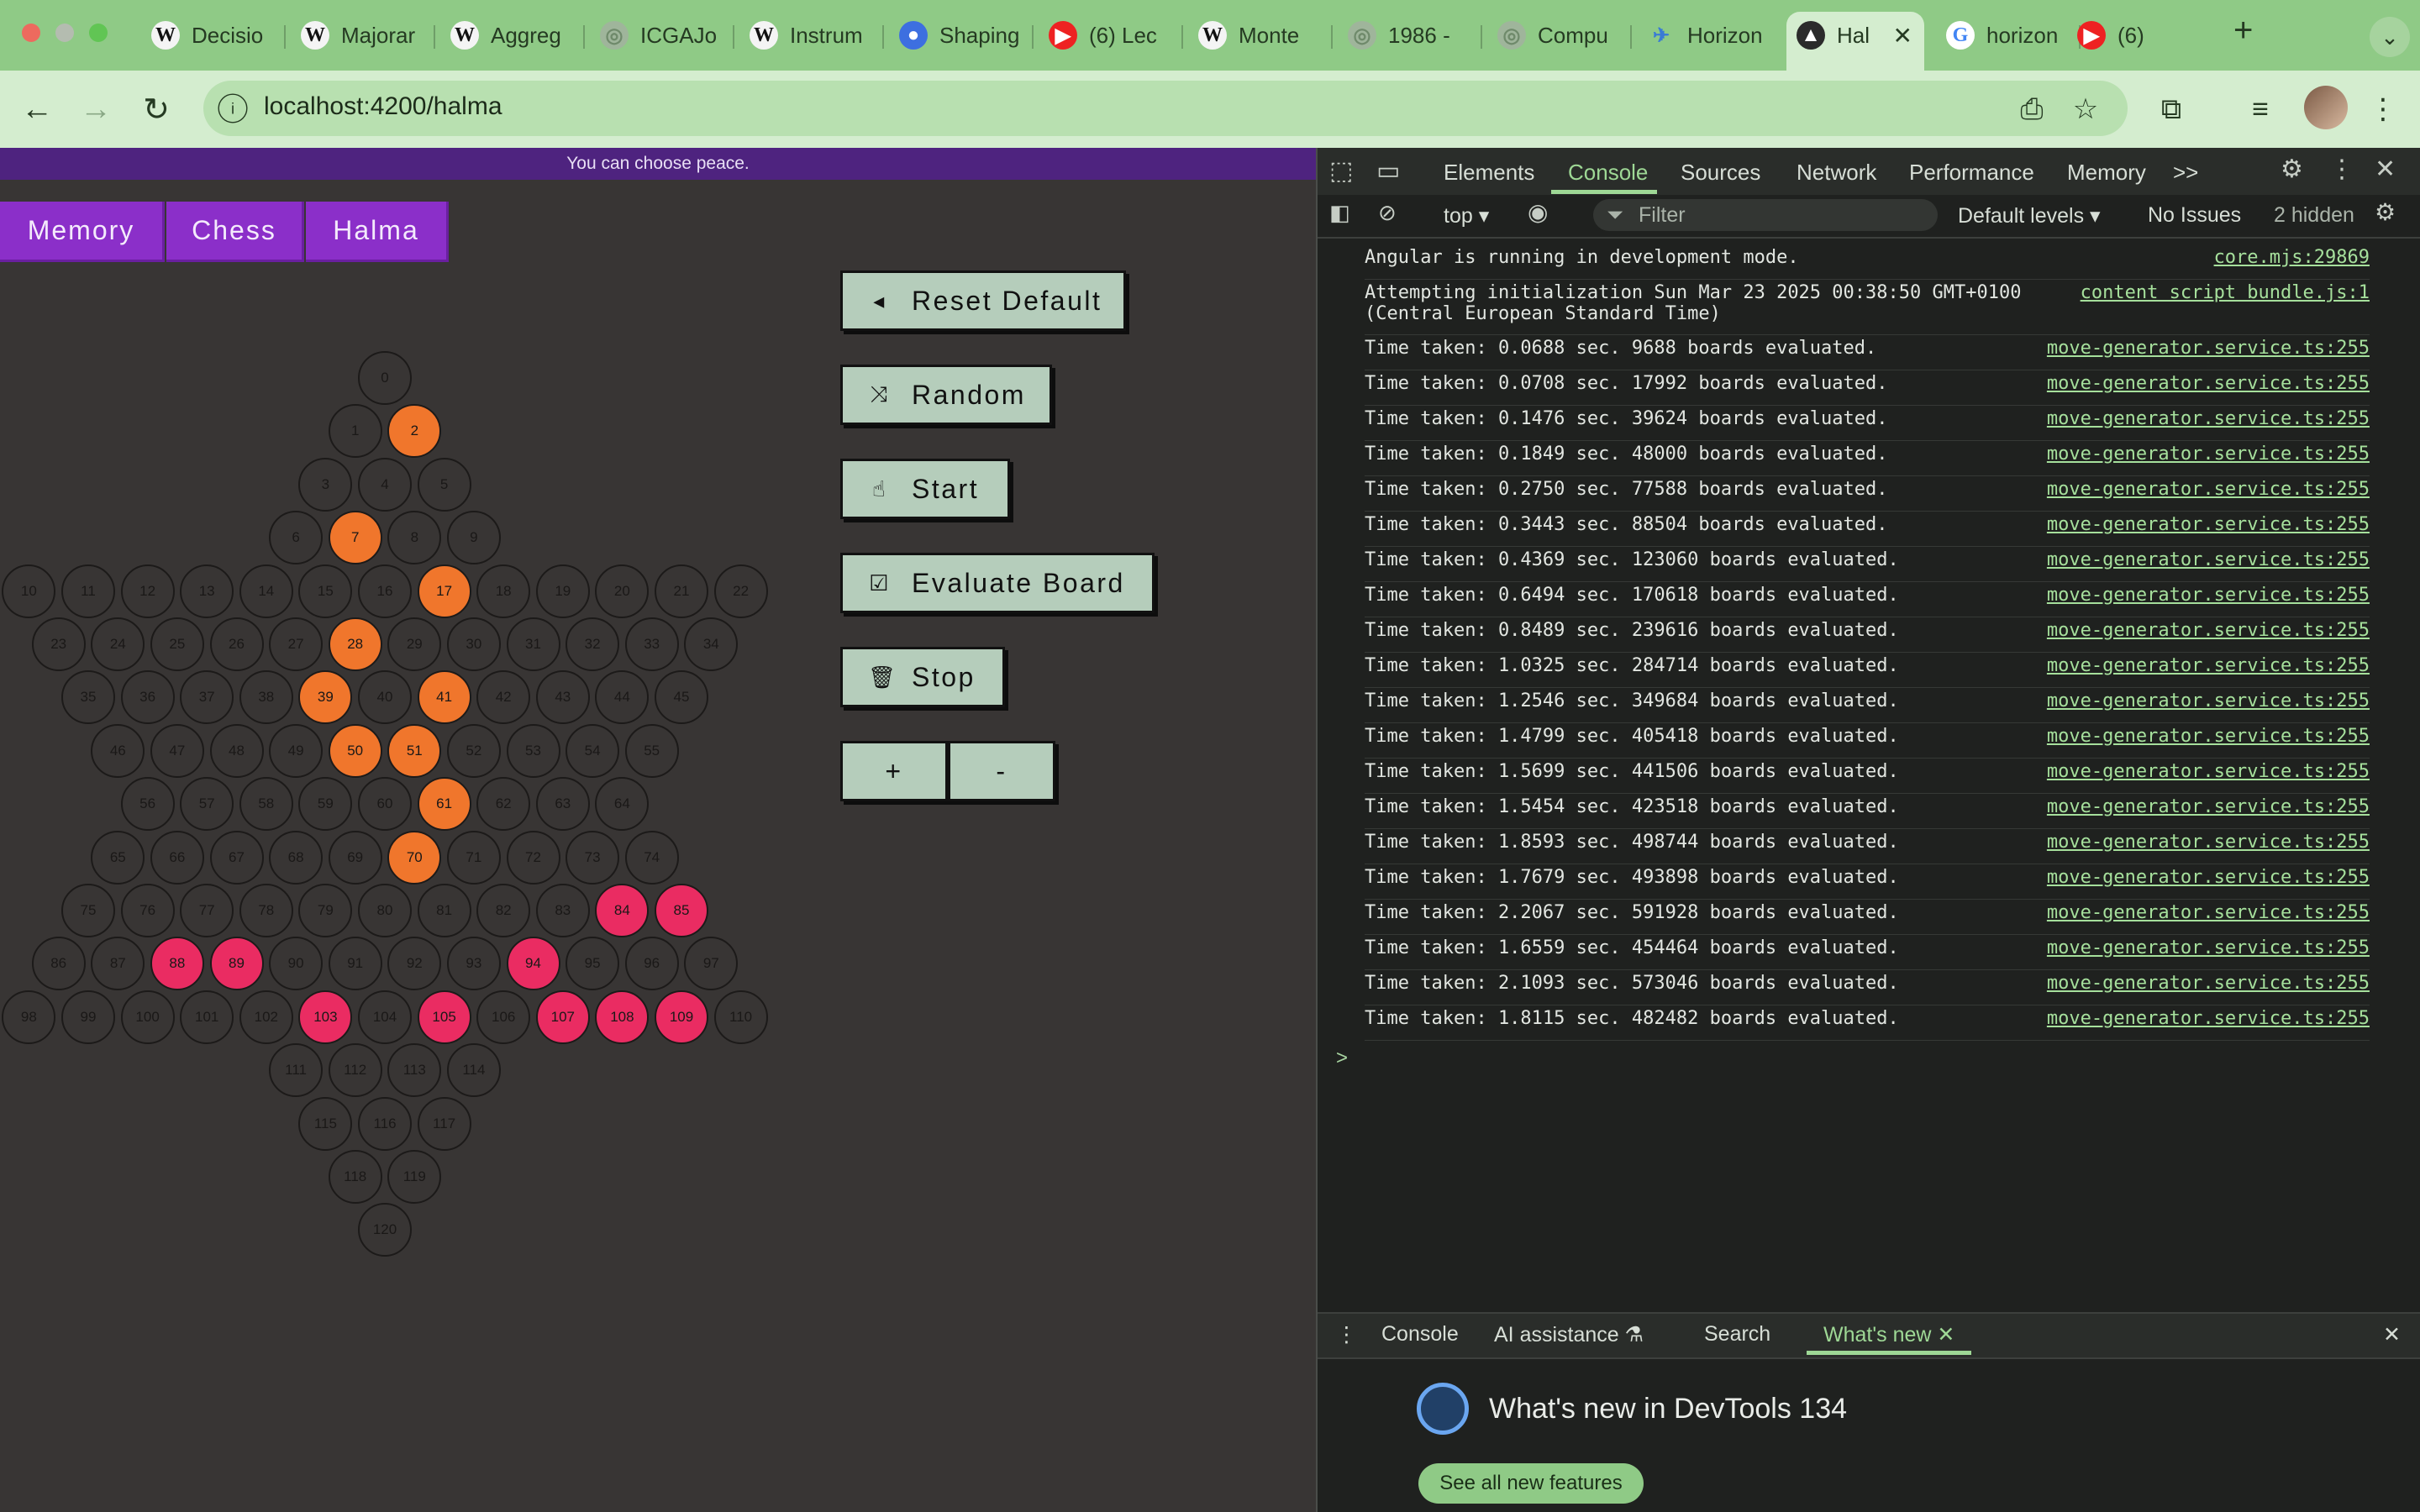 The image size is (2420, 1512). What do you see at coordinates (1855, 41) in the screenshot?
I see `browser-tab: ▲ Hal ✕` at bounding box center [1855, 41].